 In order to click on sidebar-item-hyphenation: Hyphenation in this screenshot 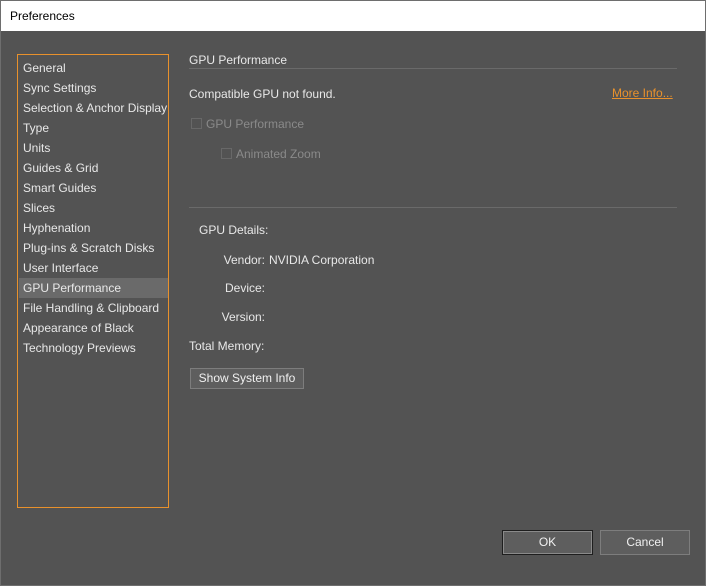, I will do `click(93, 228)`.